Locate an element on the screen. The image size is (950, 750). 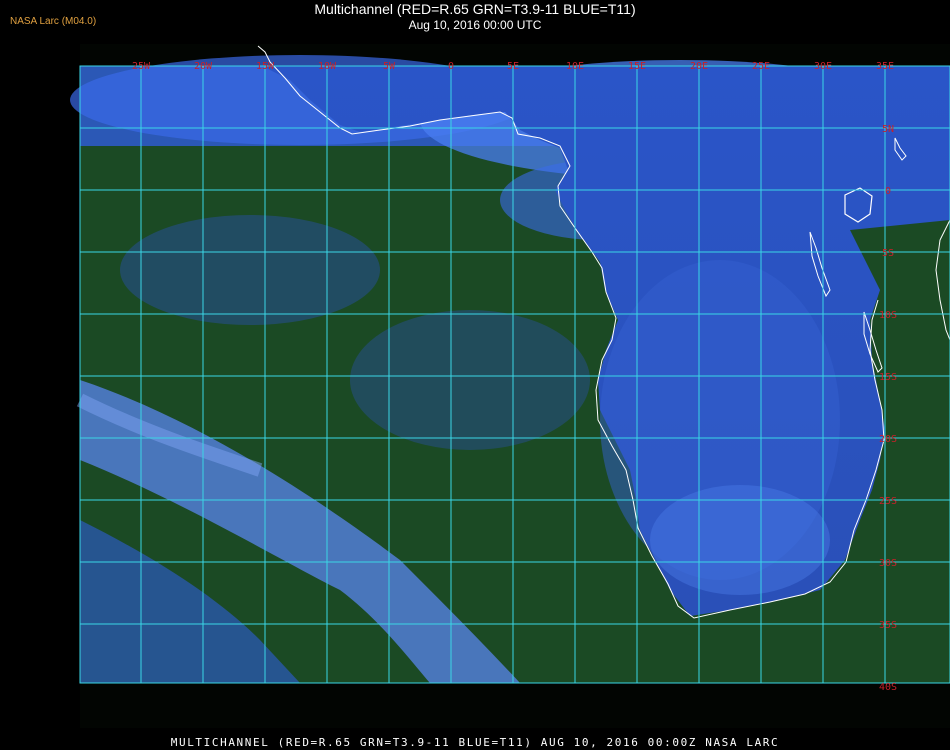
latitude-label: 40S is located at coordinates (888, 687).